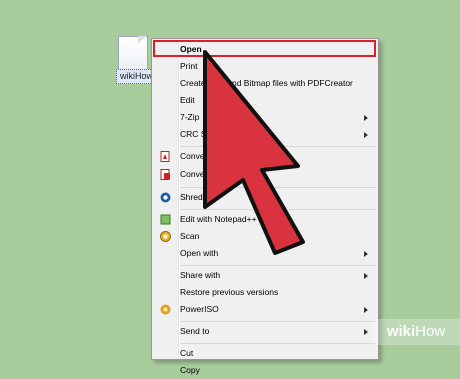 The image size is (460, 379). Describe the element at coordinates (190, 370) in the screenshot. I see `menu-item-label: Copy` at that location.